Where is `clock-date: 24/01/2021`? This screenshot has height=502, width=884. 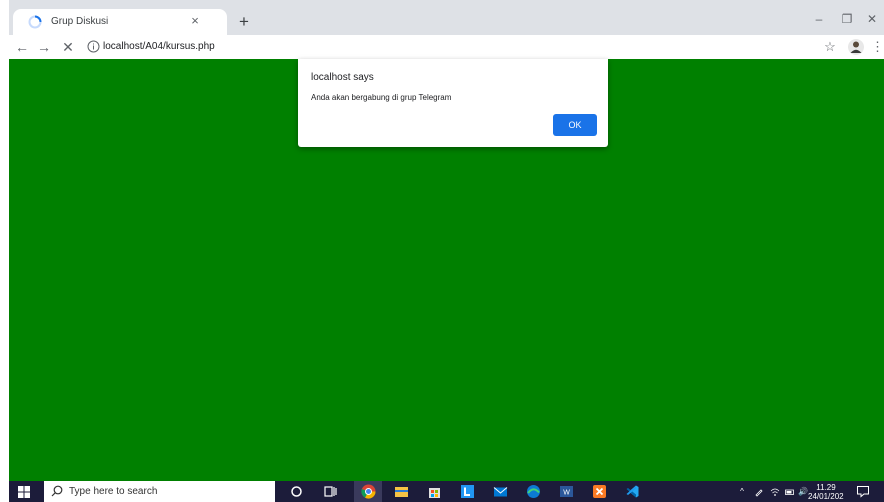
clock-date: 24/01/2021 is located at coordinates (826, 496).